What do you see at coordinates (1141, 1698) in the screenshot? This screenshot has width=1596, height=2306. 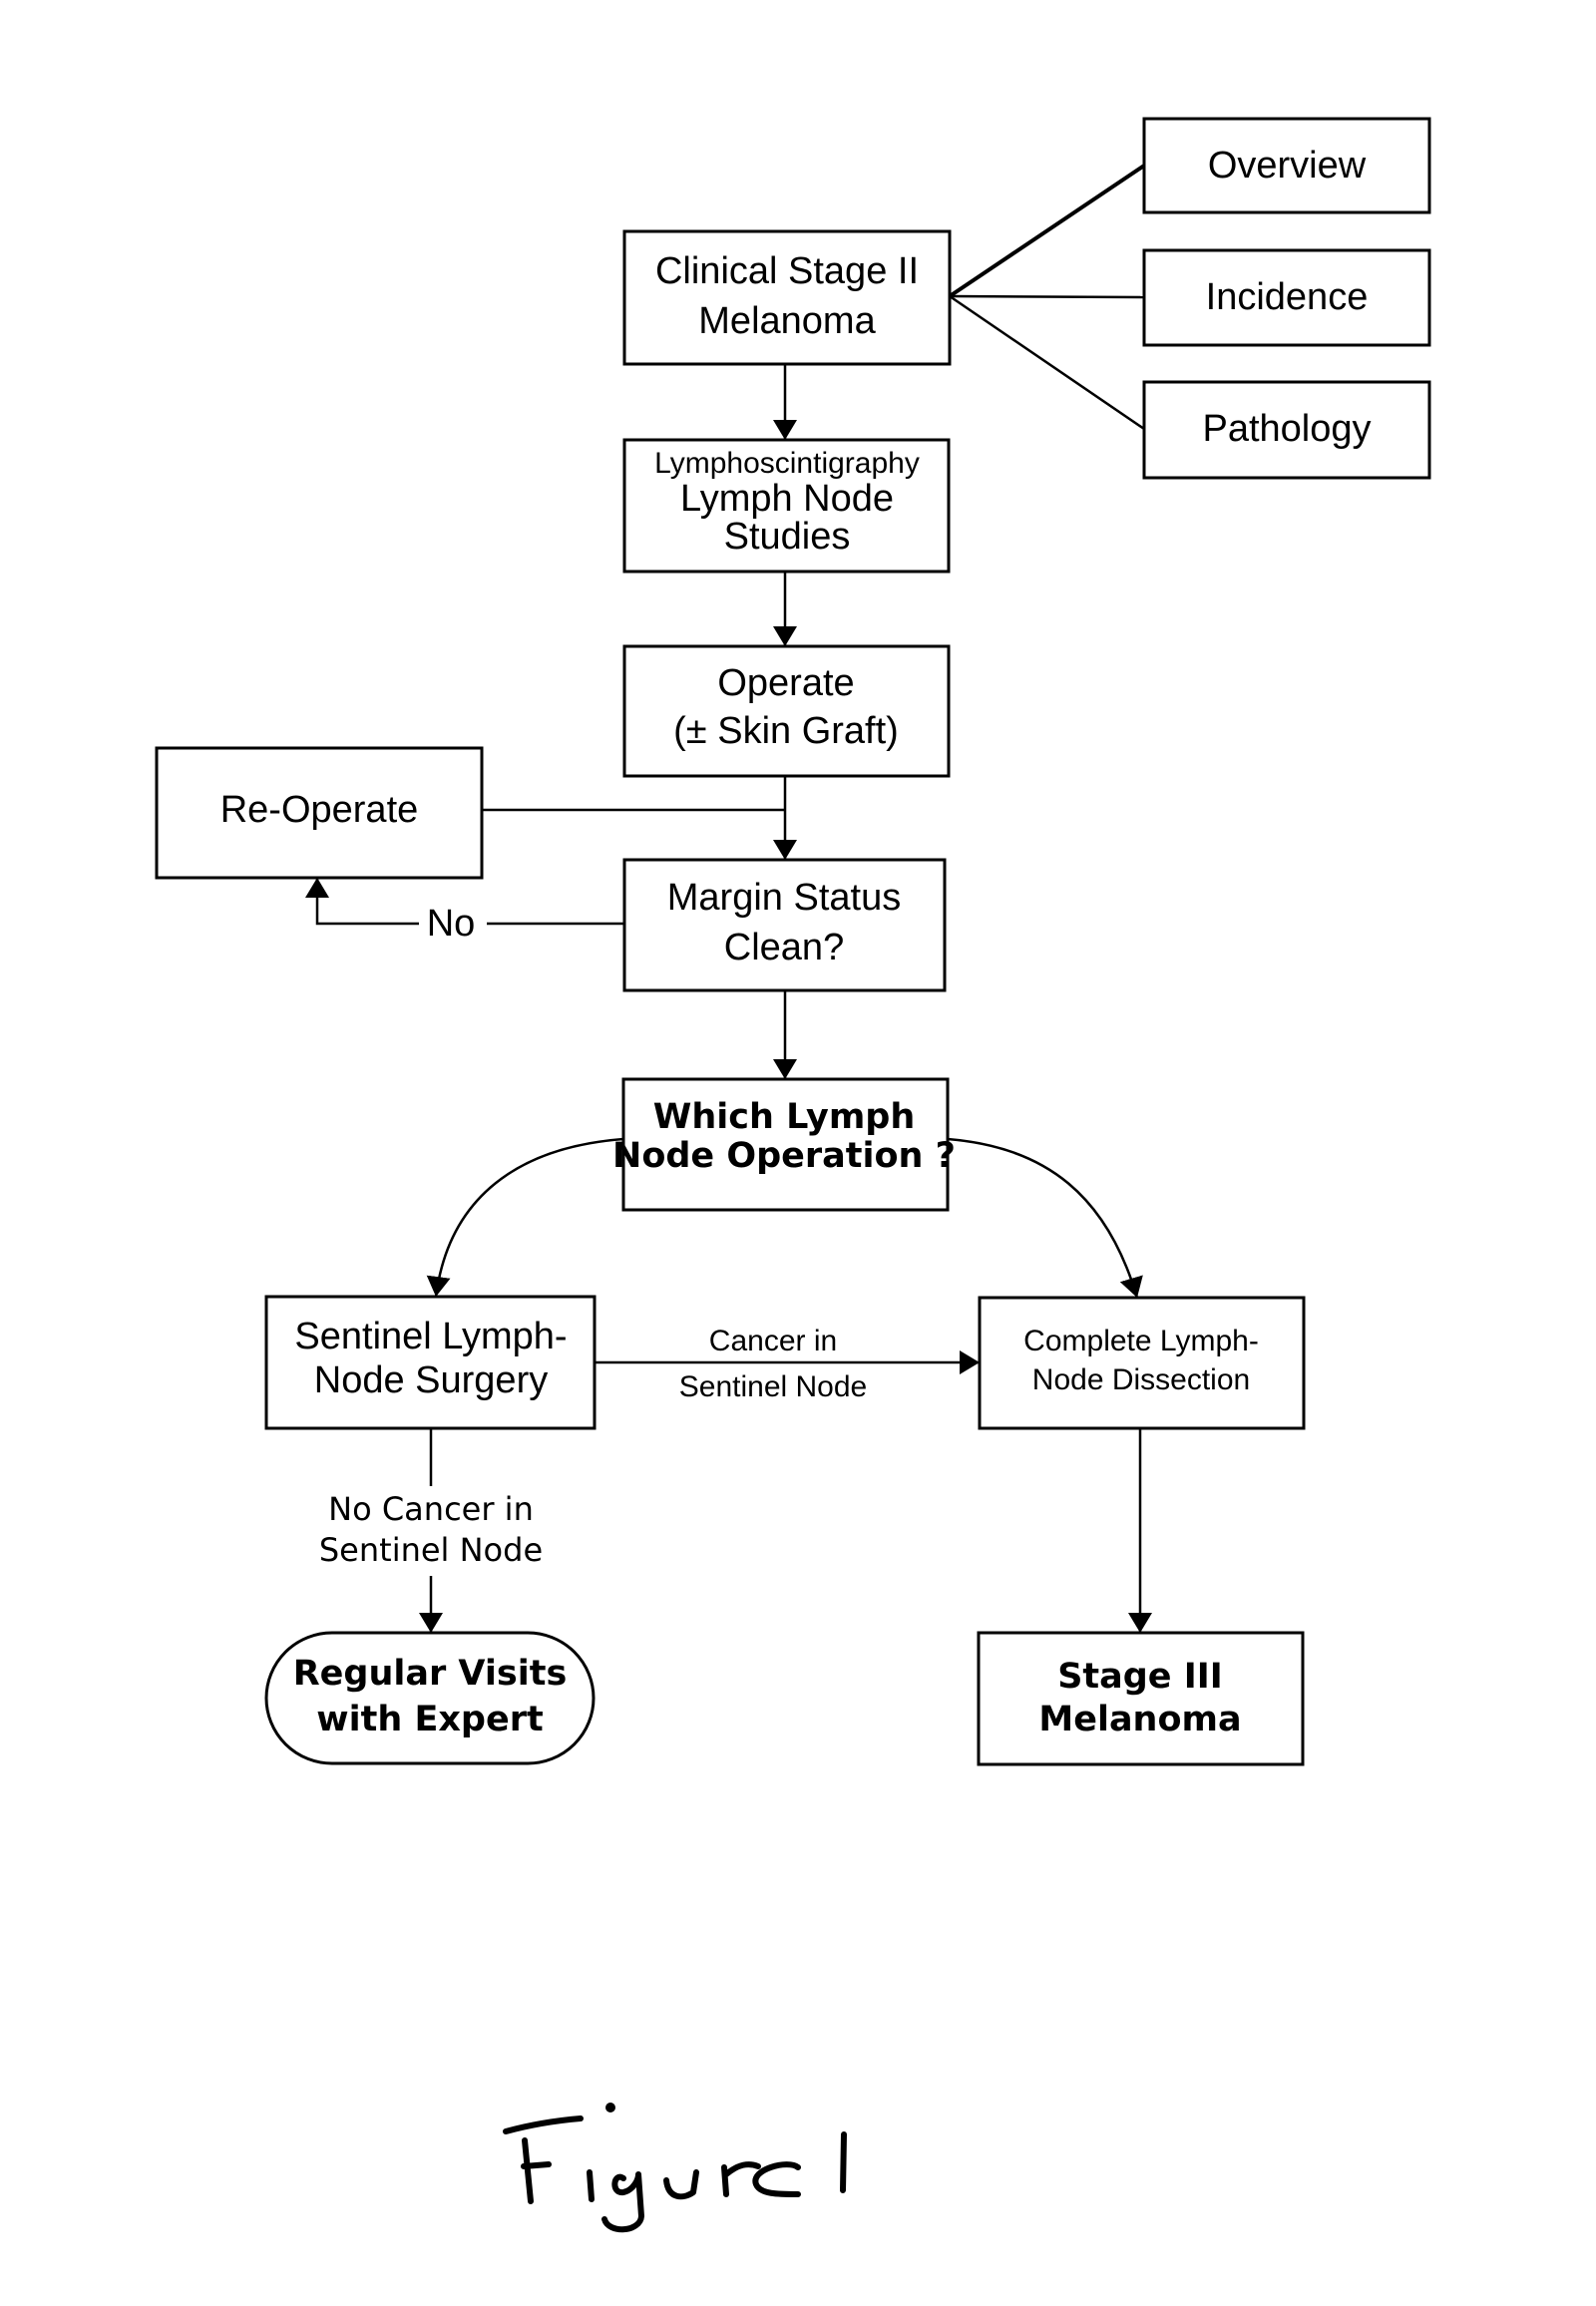 I see `node-stage-three: Stage III Melanoma` at bounding box center [1141, 1698].